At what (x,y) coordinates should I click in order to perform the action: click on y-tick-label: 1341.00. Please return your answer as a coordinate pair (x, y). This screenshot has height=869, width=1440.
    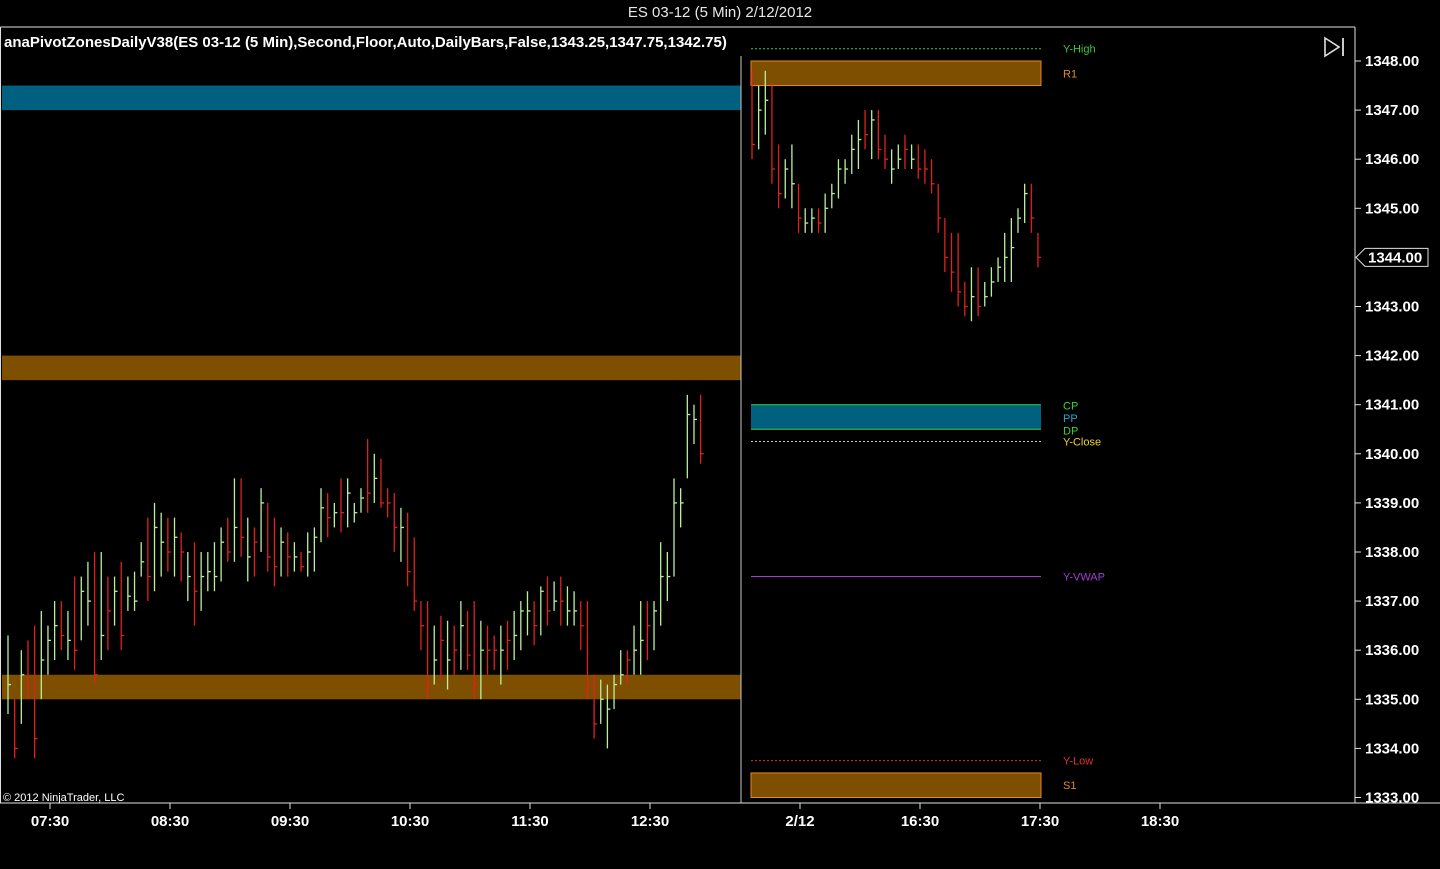
    Looking at the image, I should click on (1392, 405).